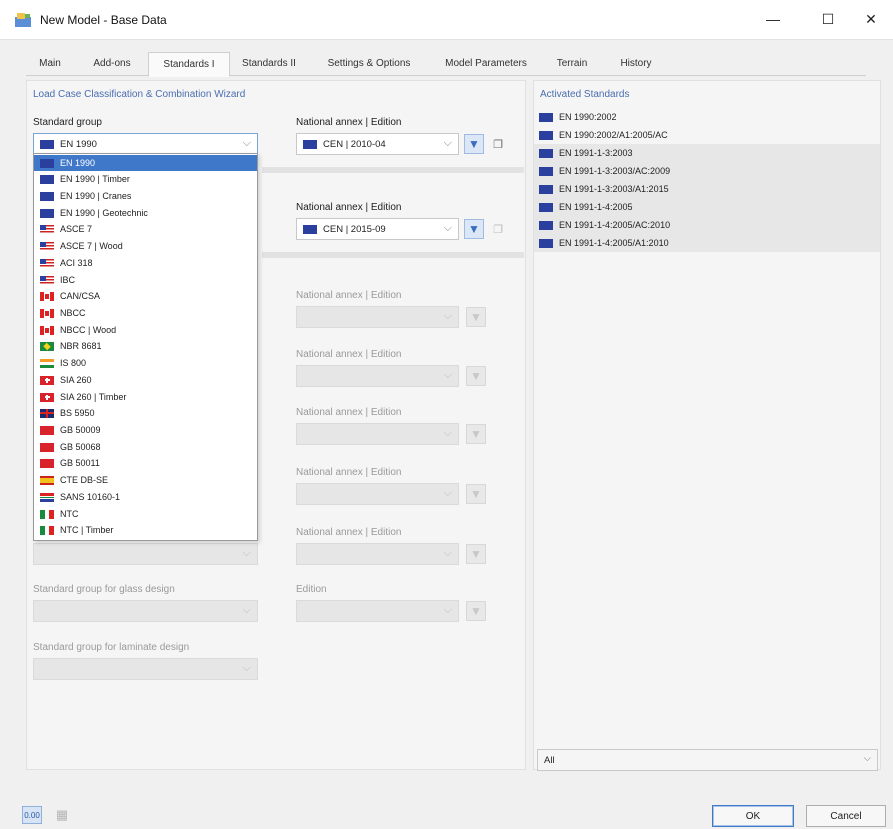  What do you see at coordinates (145, 380) in the screenshot?
I see `dropdown-item: SIA 260` at bounding box center [145, 380].